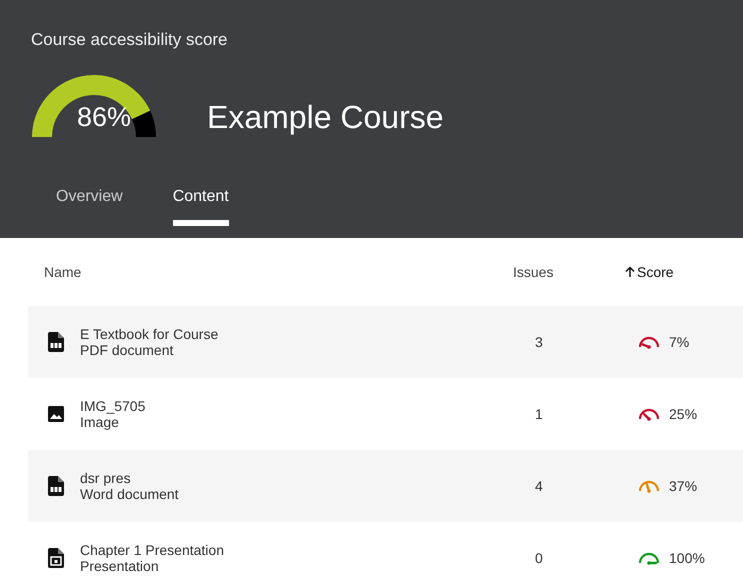 The image size is (743, 587). Describe the element at coordinates (149, 334) in the screenshot. I see `file-name: E Textbook for Course` at that location.